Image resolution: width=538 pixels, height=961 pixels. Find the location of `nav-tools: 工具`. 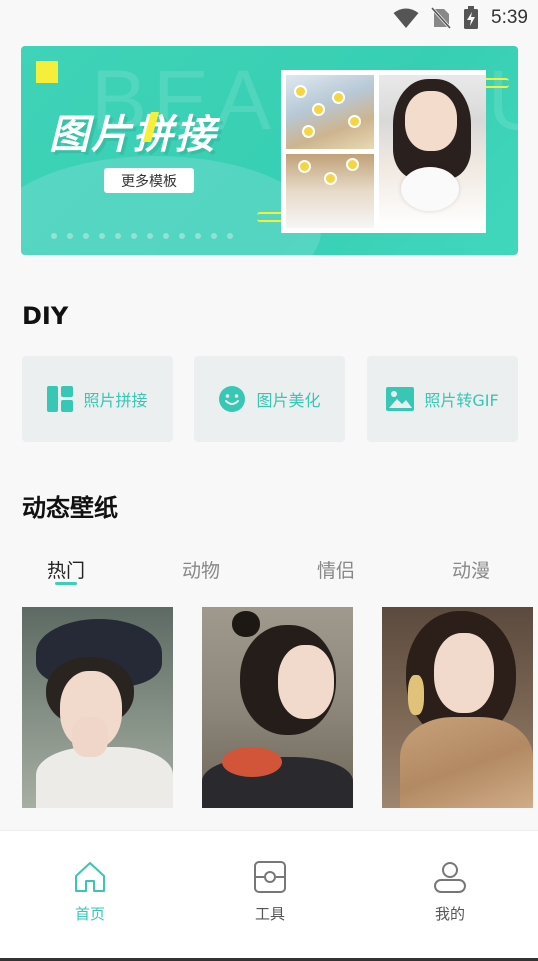

nav-tools: 工具 is located at coordinates (270, 891).